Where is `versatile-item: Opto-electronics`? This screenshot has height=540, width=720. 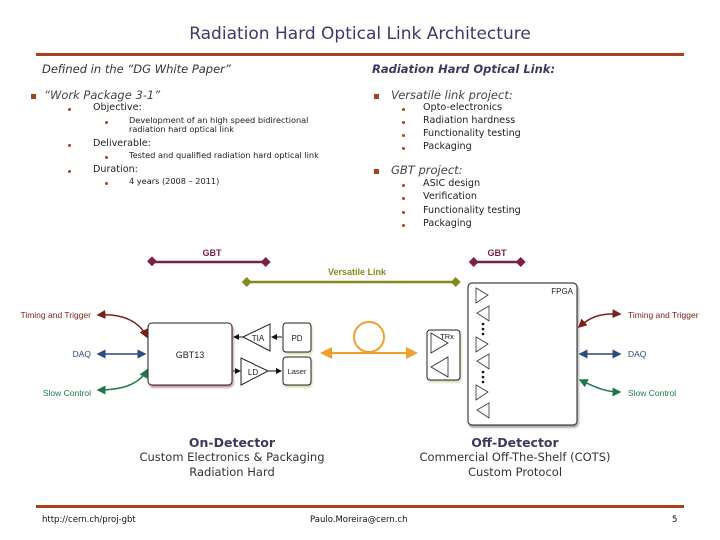 versatile-item: Opto-electronics is located at coordinates (463, 107).